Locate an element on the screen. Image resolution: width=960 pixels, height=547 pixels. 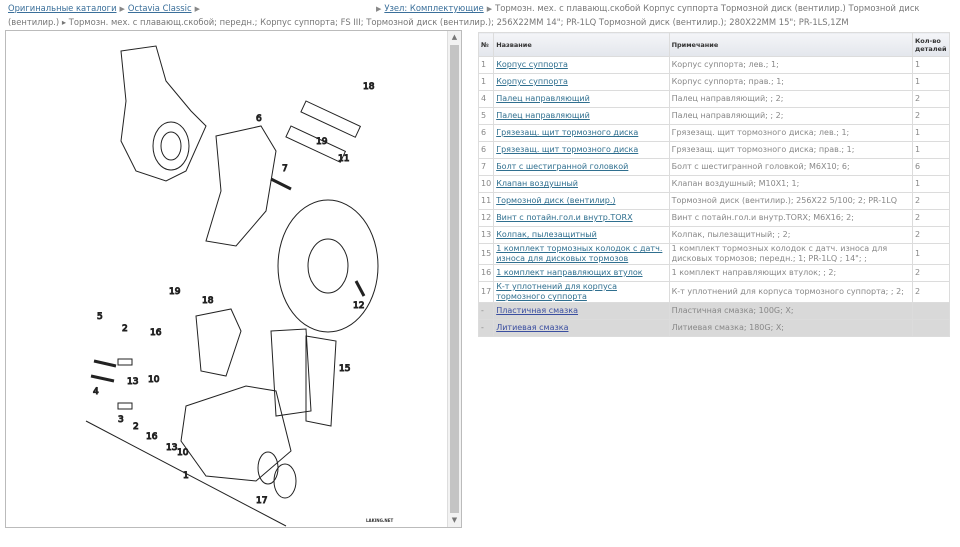
cell-number: 15 is located at coordinates (486, 254).